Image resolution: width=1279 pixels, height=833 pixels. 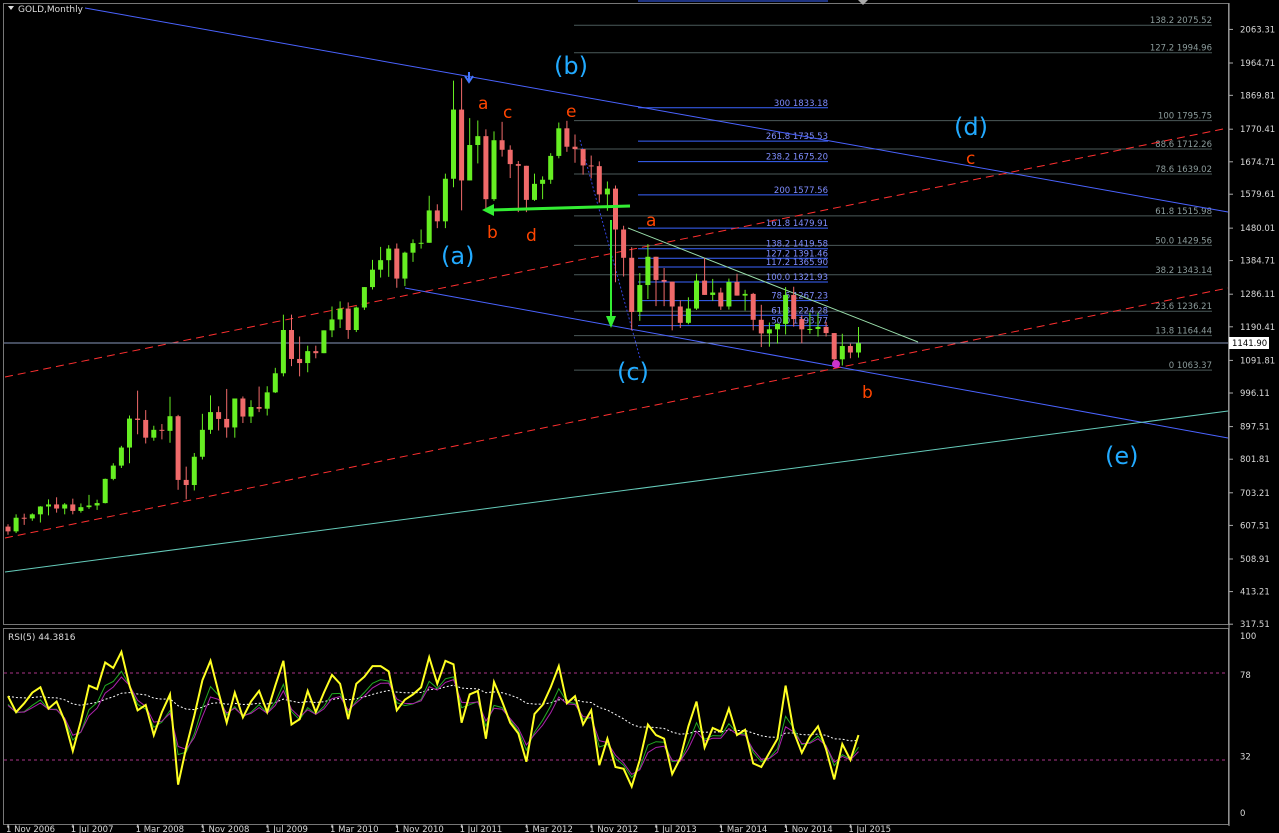 I want to click on time-tick-label: 1 Nov 2014, so click(x=808, y=829).